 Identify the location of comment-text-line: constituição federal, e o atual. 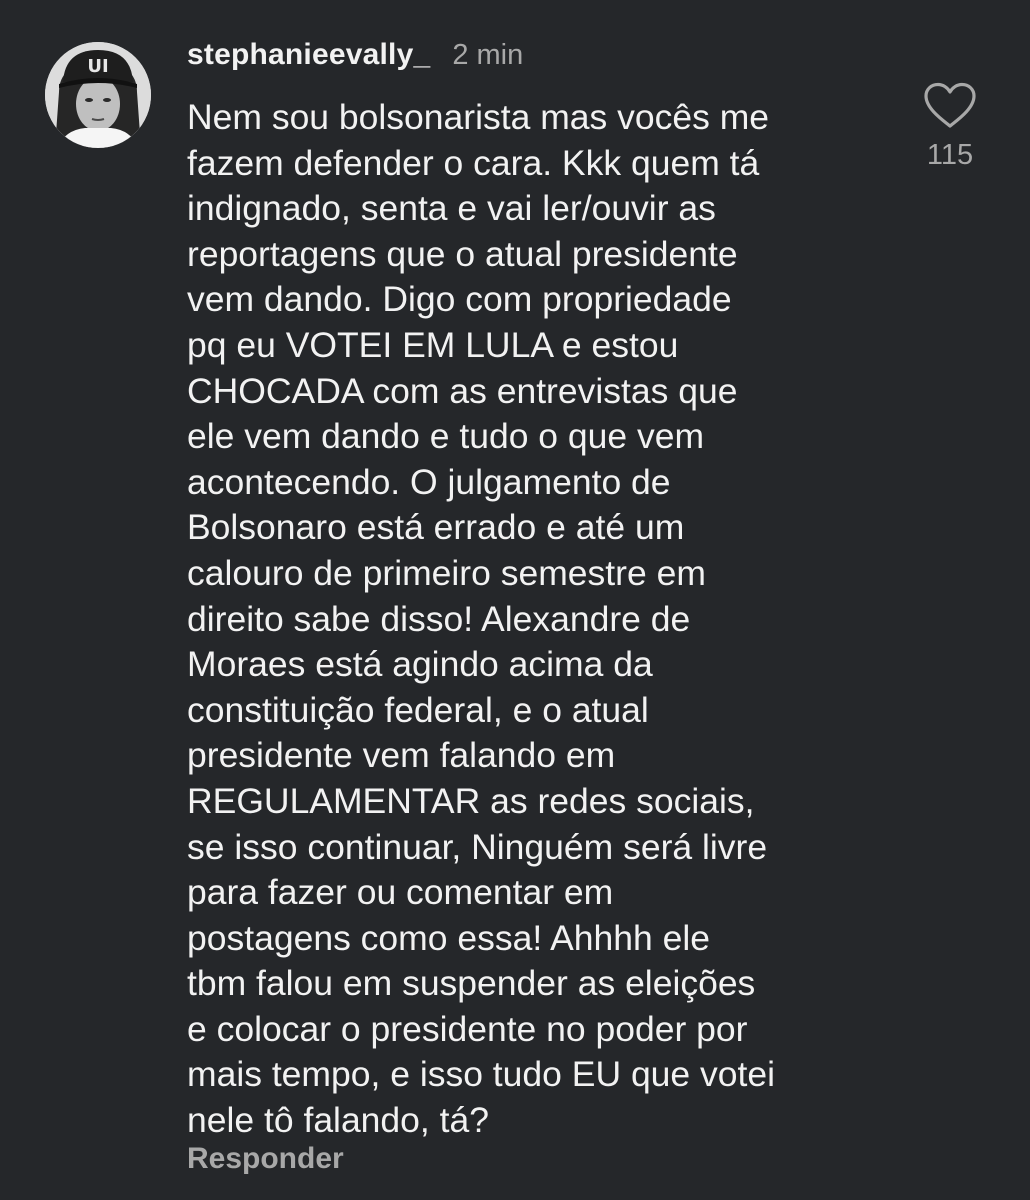
(418, 709).